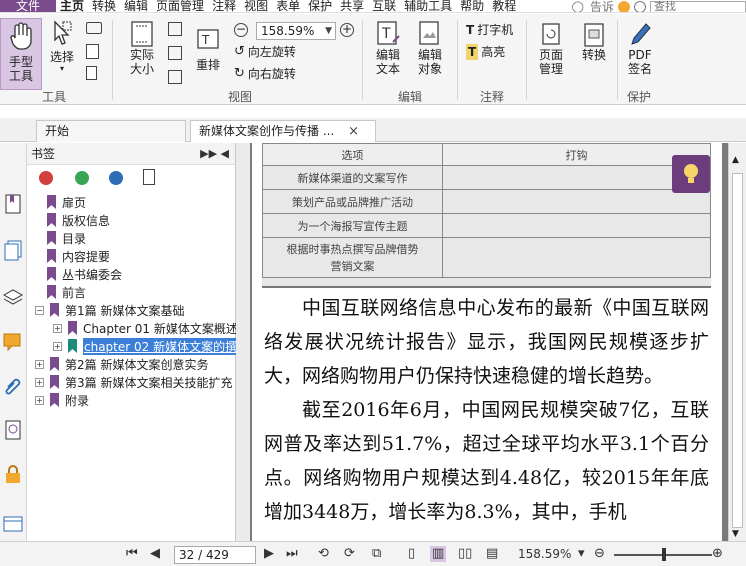  Describe the element at coordinates (265, 52) in the screenshot. I see `rotate-left-button: ↺ 向左旋转` at that location.